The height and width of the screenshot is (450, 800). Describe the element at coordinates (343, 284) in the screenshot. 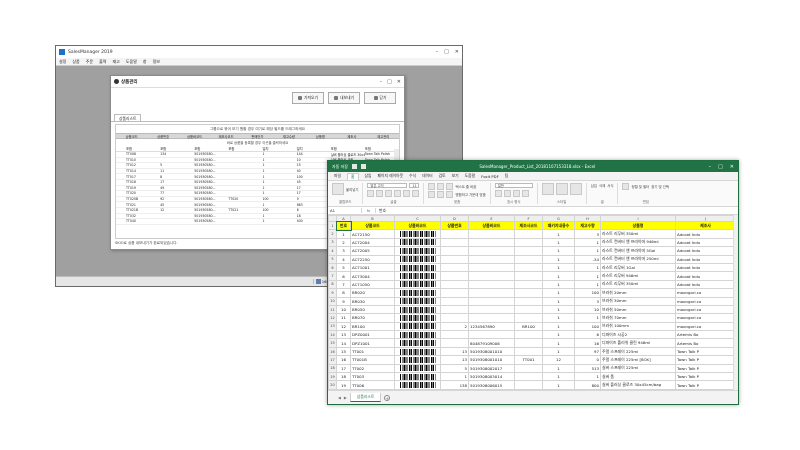

I see `sheet-cell: 7` at that location.